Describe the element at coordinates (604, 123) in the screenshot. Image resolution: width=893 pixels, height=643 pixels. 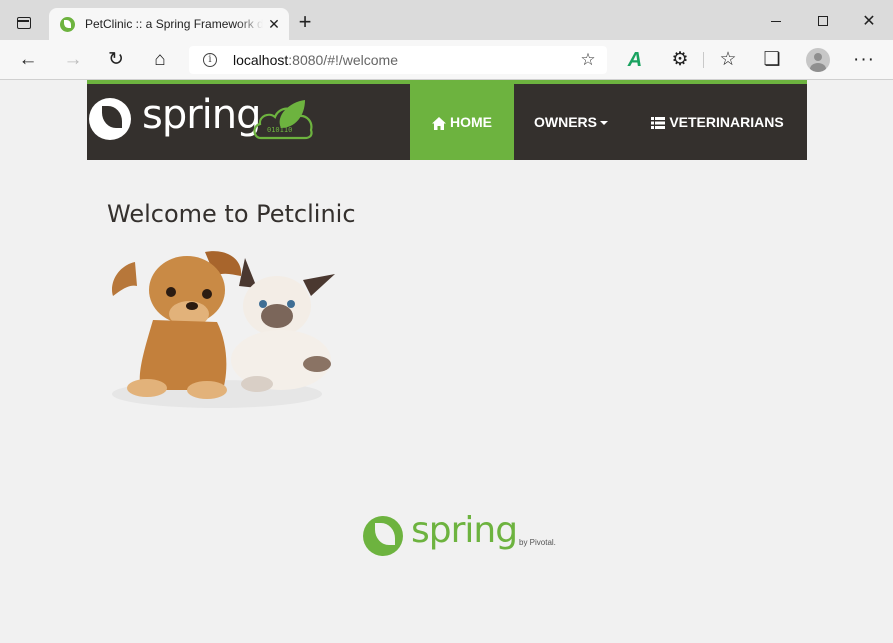
I see `caret-down-icon` at that location.